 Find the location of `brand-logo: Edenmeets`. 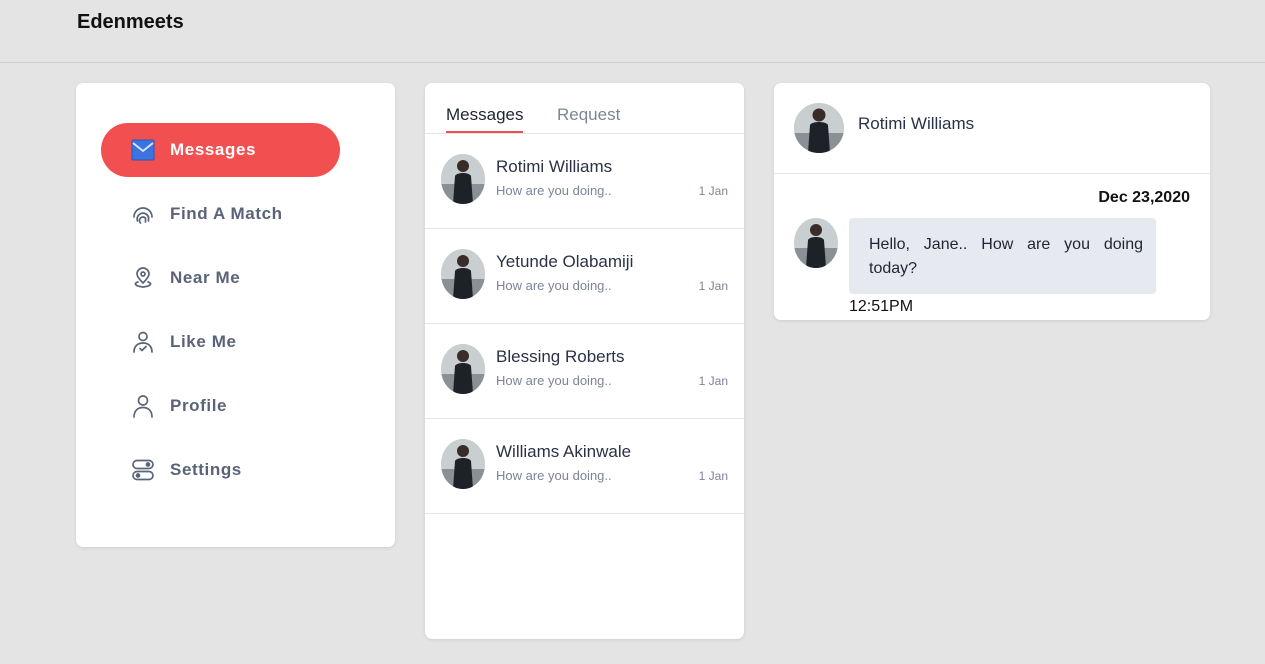

brand-logo: Edenmeets is located at coordinates (130, 22).